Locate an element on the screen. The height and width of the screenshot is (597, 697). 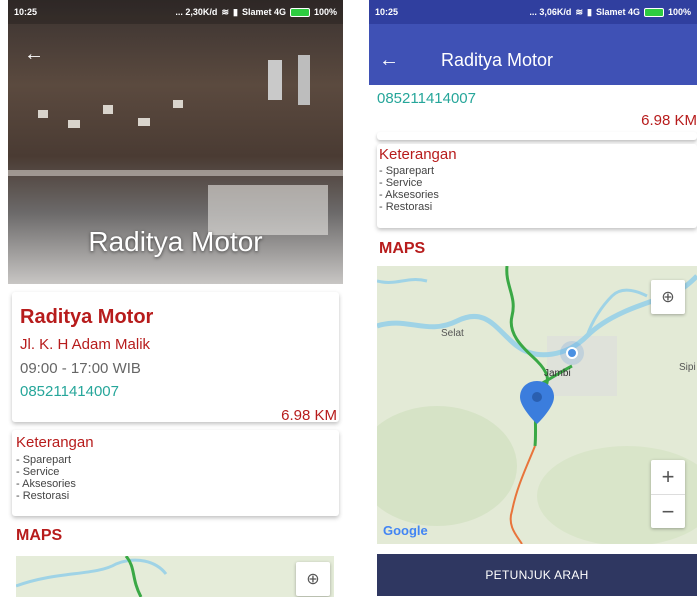
shop-hours: 09:00 - 17:00 WIB is located at coordinates (80, 368).